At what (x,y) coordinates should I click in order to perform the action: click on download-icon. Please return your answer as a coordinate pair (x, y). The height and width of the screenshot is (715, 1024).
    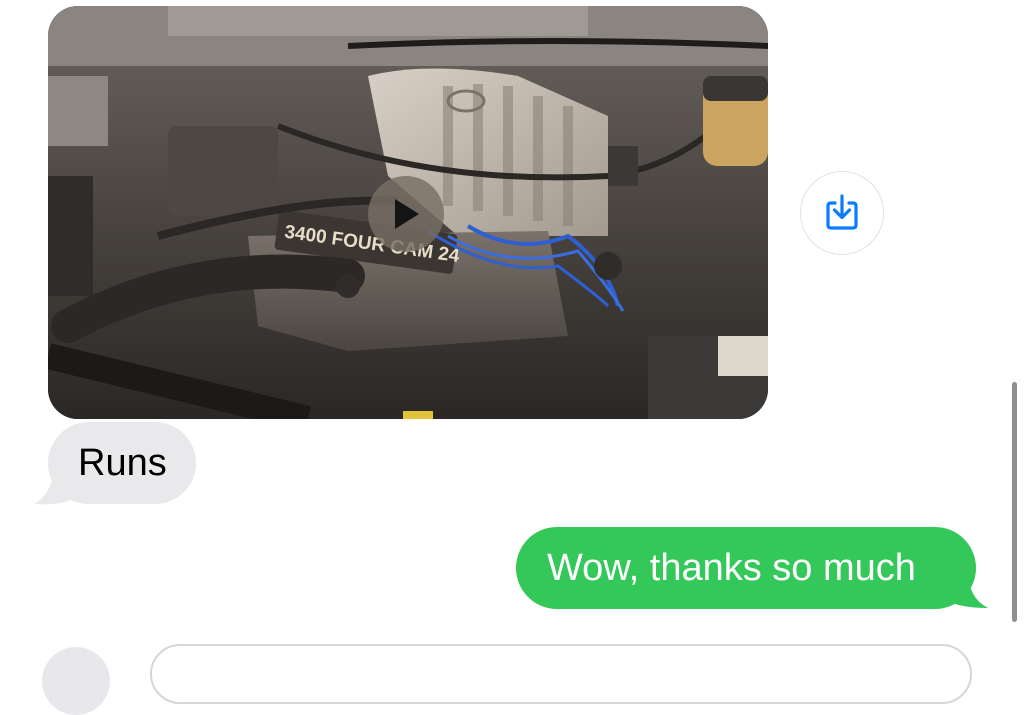
    Looking at the image, I should click on (842, 212).